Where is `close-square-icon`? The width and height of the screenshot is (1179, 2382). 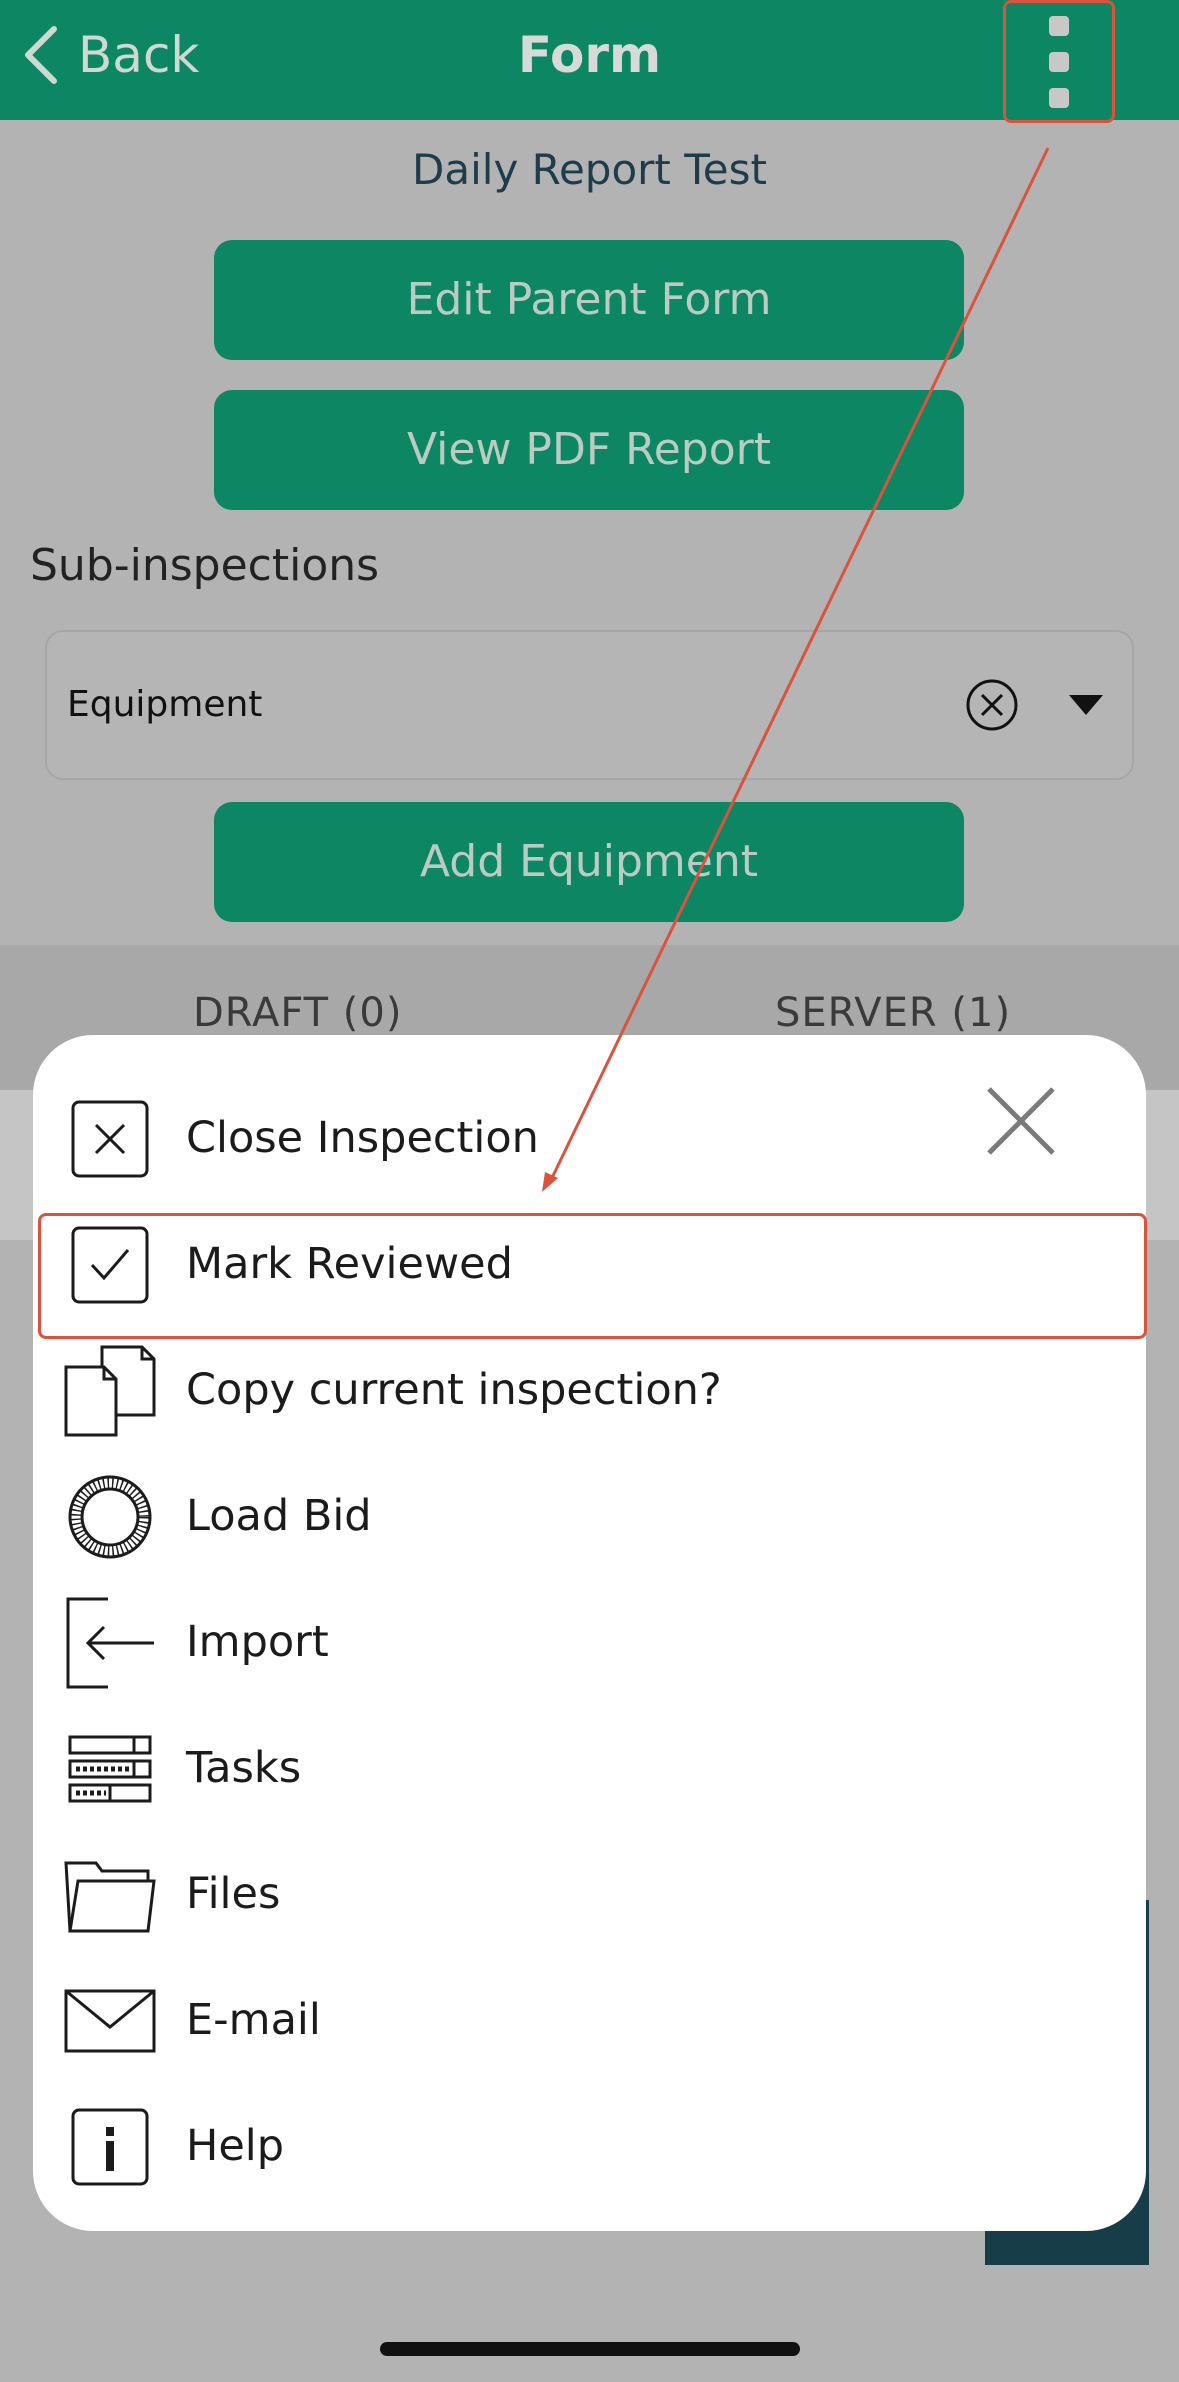 close-square-icon is located at coordinates (110, 1139).